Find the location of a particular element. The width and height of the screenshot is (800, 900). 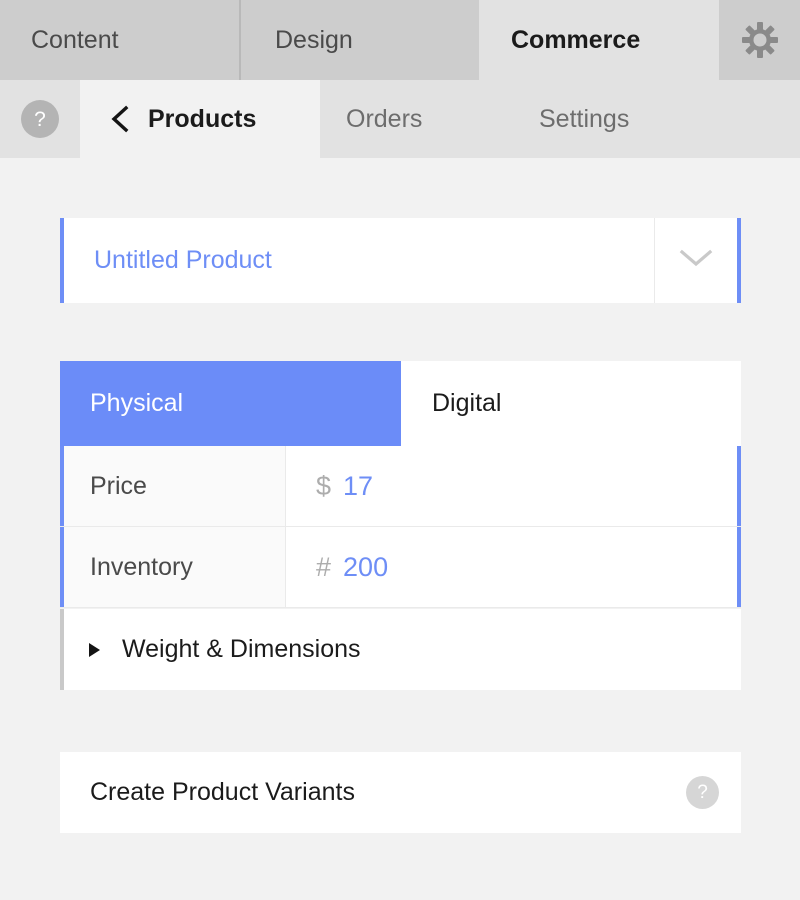

app-tab-commerce-label: Commerce is located at coordinates (576, 39).